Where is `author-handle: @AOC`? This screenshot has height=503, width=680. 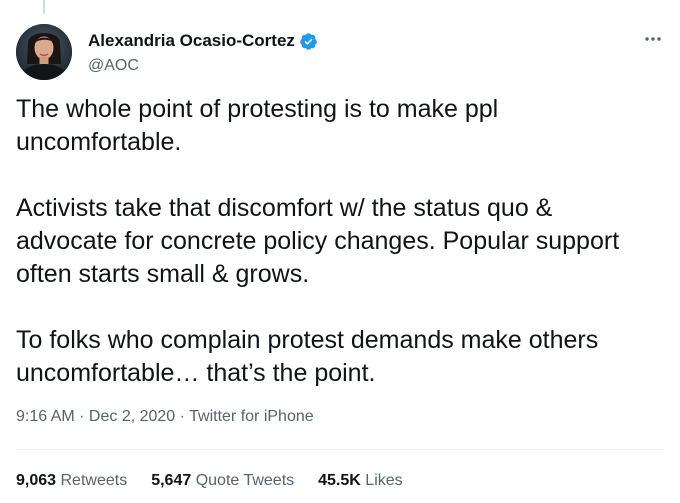 author-handle: @AOC is located at coordinates (203, 66).